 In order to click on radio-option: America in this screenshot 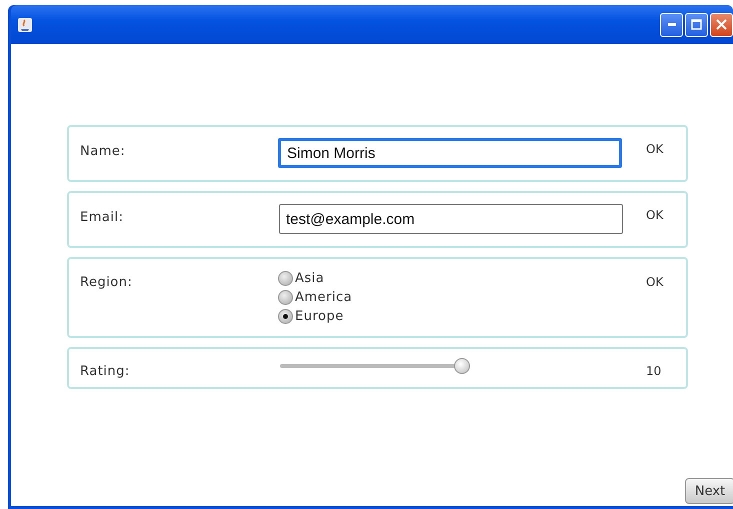, I will do `click(462, 297)`.